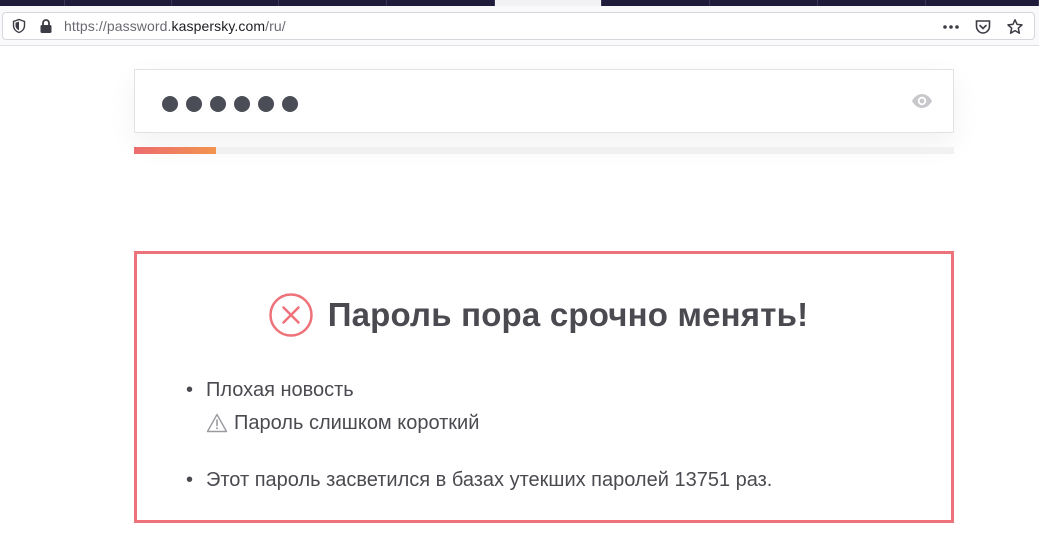  What do you see at coordinates (275, 26) in the screenshot?
I see `url-suffix: /ru/` at bounding box center [275, 26].